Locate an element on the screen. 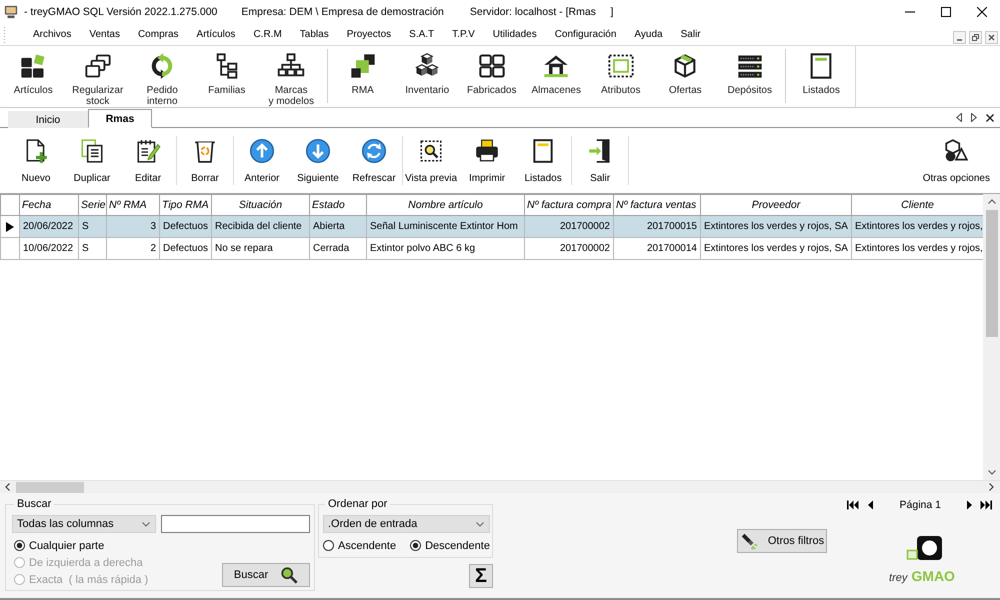 The image size is (1000, 600). toolbar-button: Listados is located at coordinates (543, 160).